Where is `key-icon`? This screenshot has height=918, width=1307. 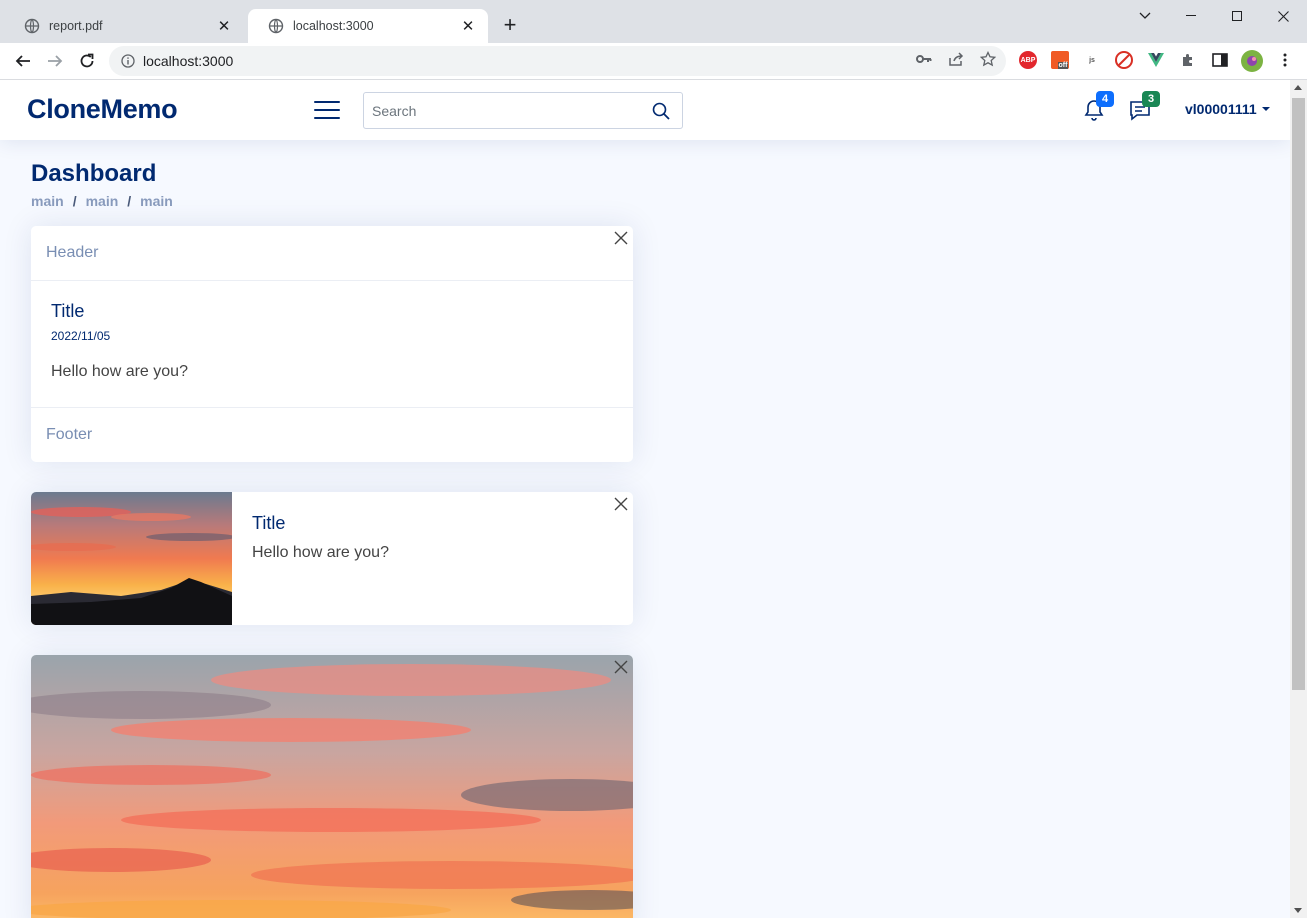
key-icon is located at coordinates (924, 59).